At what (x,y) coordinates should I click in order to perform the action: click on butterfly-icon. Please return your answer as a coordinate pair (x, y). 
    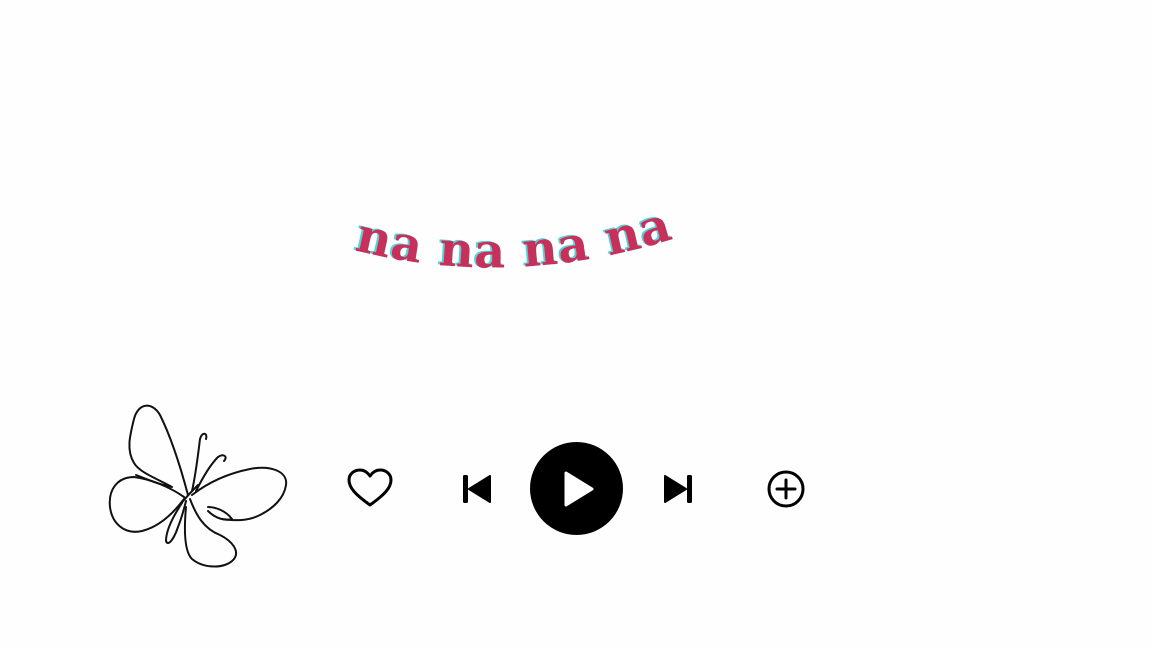
    Looking at the image, I should click on (197, 485).